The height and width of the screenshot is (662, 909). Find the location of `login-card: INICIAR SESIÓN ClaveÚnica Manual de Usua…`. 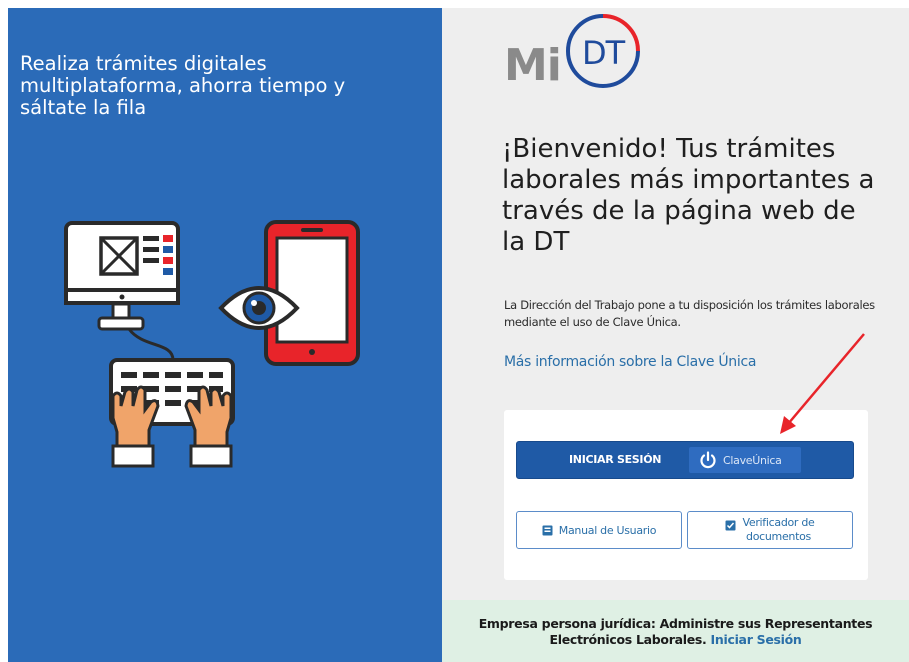

login-card: INICIAR SESIÓN ClaveÚnica Manual de Usua… is located at coordinates (686, 495).